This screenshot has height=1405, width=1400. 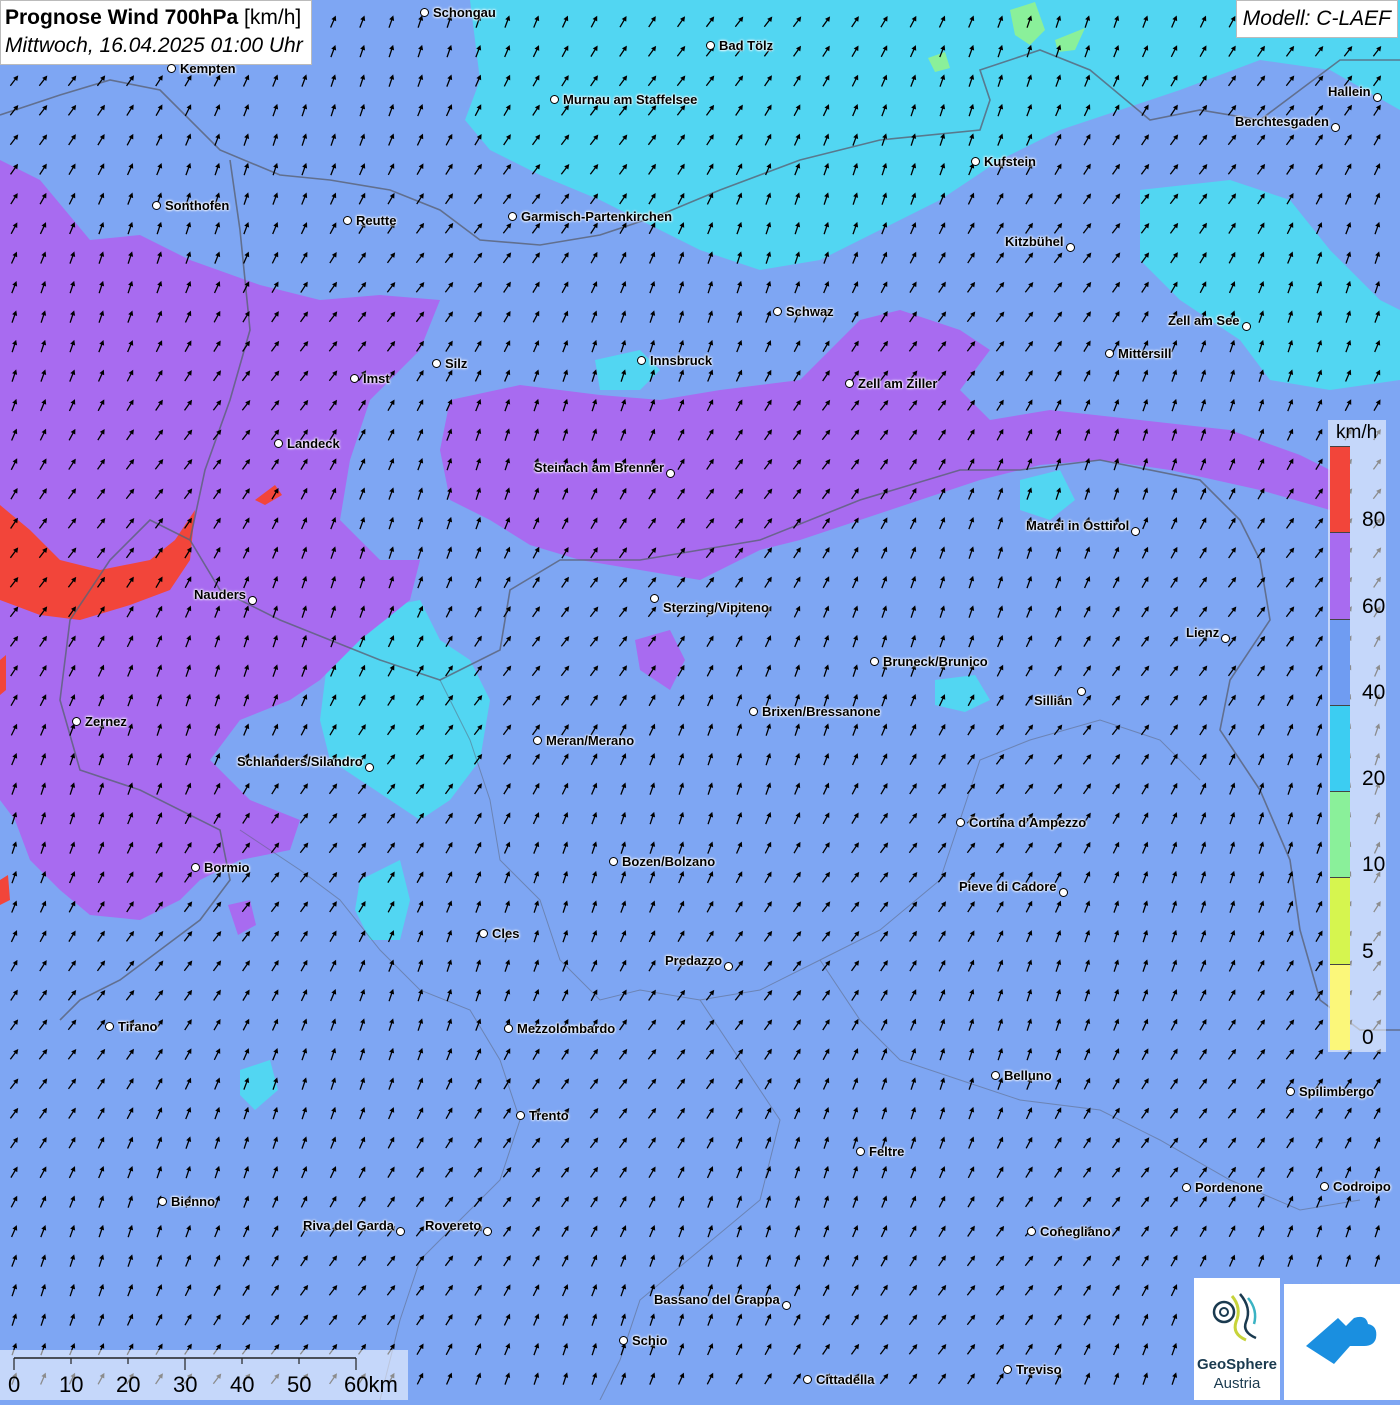 I want to click on city-label: Bassano del Grappa, so click(x=717, y=1299).